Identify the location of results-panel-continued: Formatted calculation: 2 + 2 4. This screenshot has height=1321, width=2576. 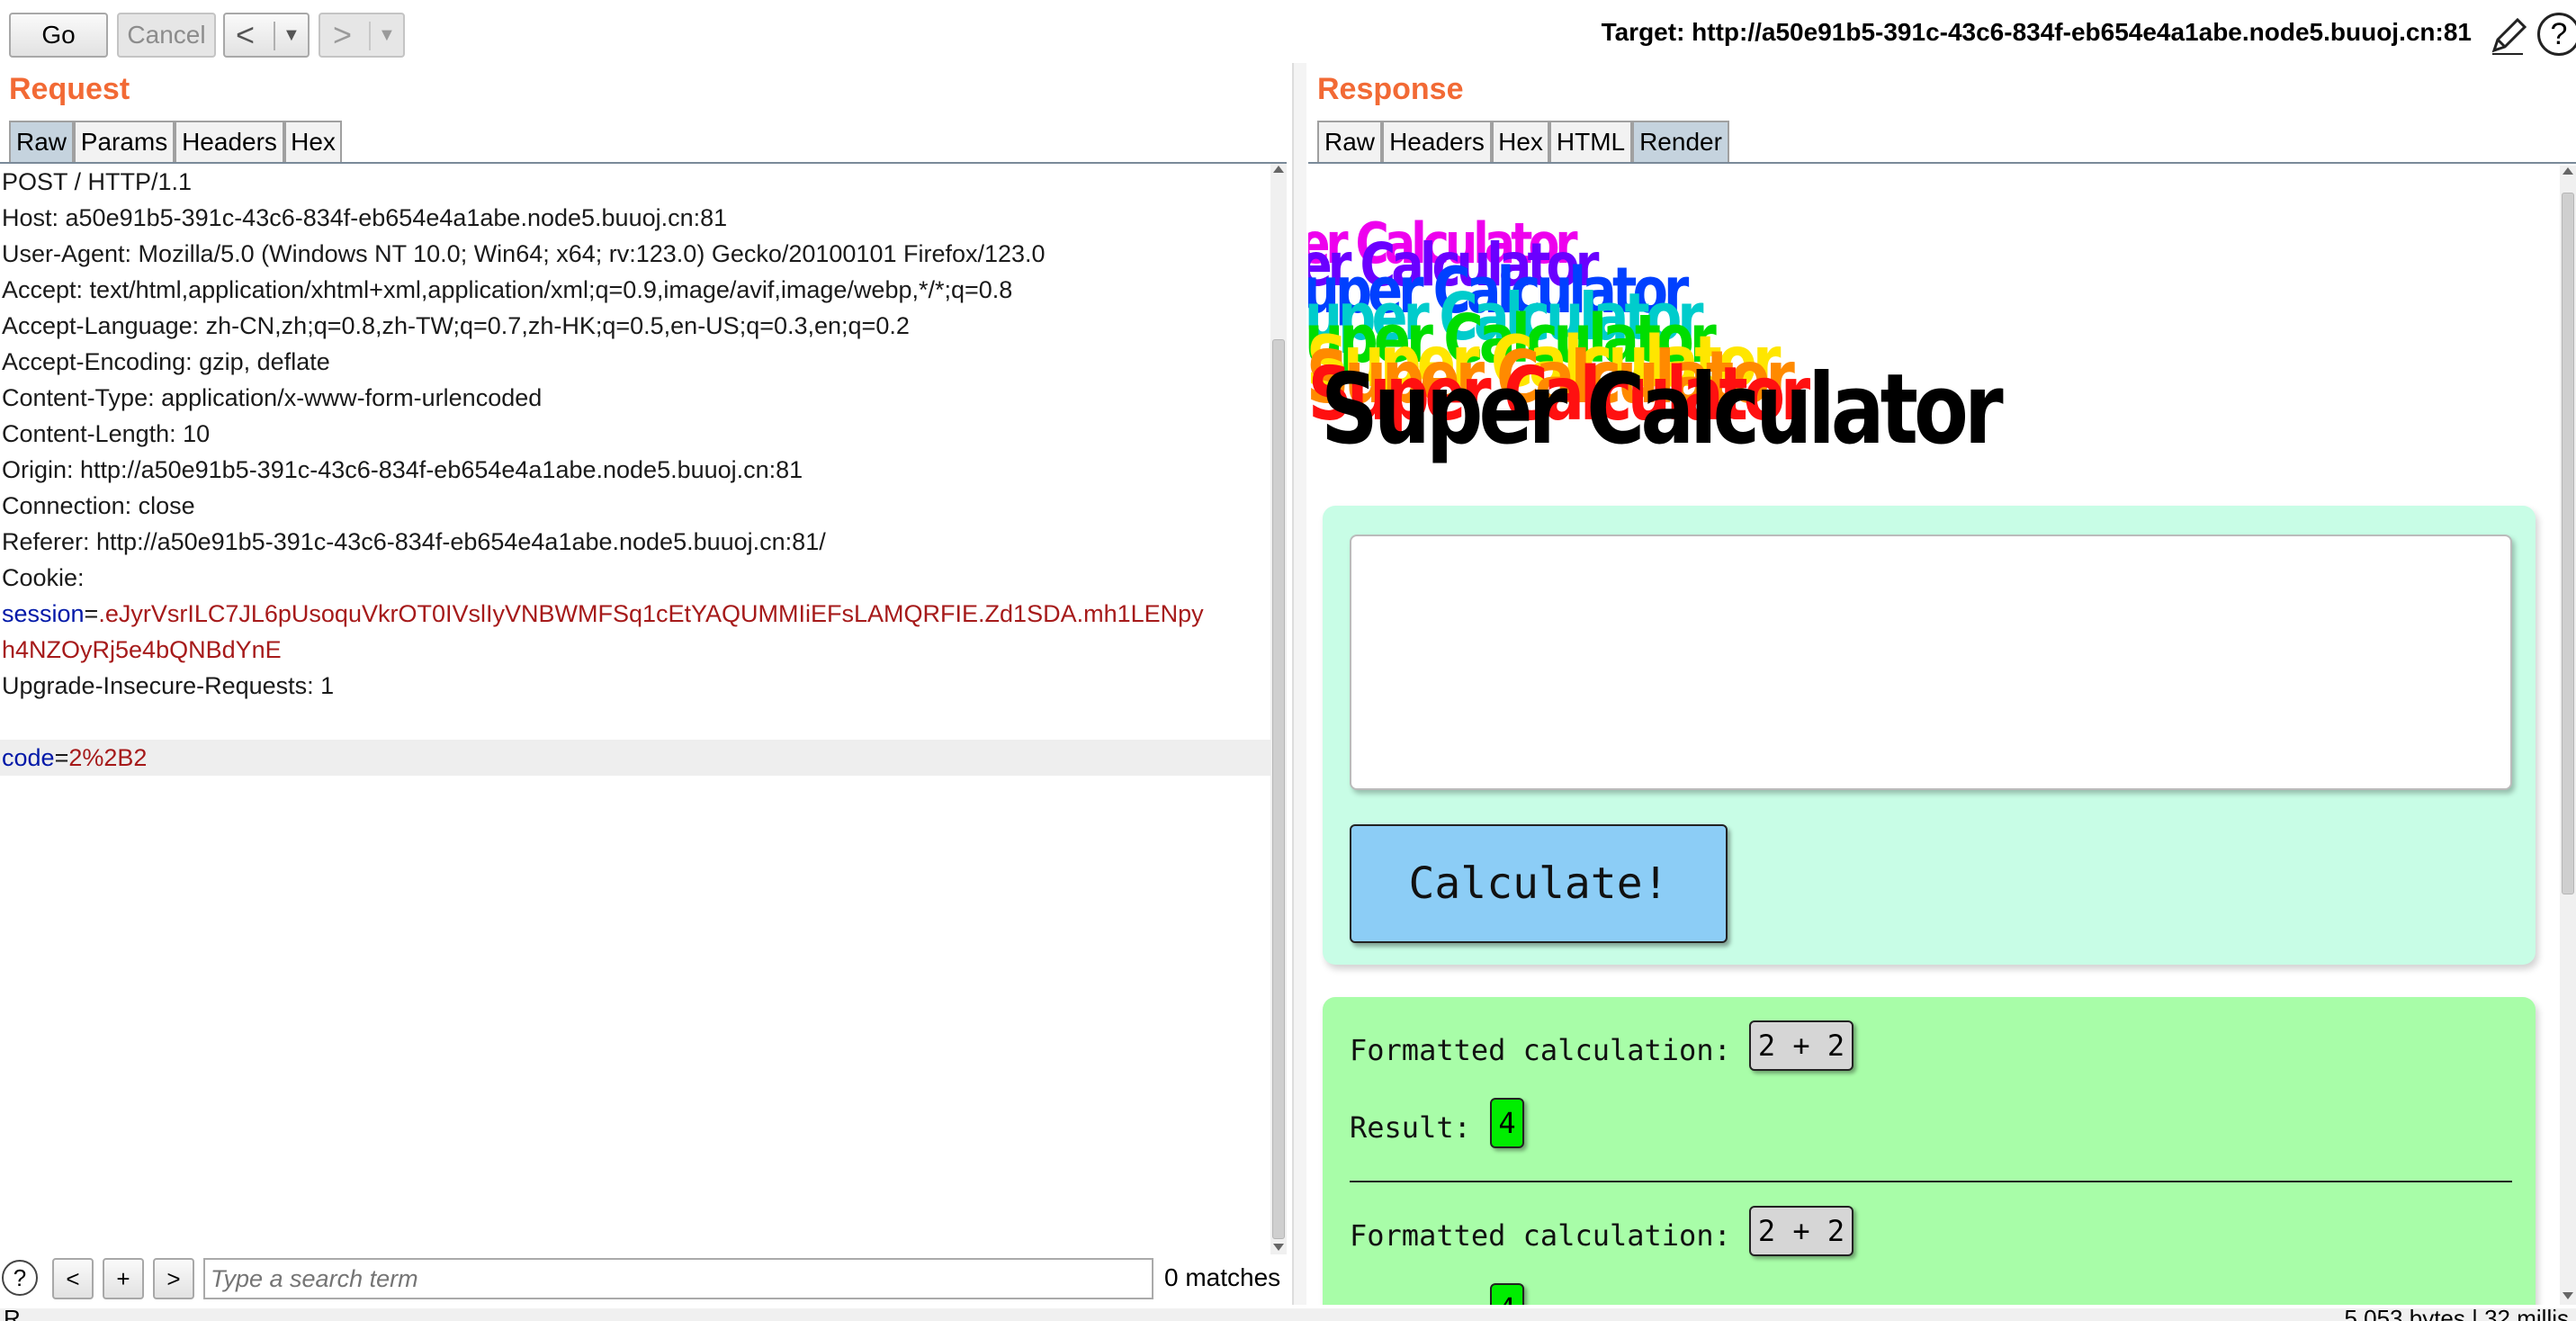
(1930, 1243).